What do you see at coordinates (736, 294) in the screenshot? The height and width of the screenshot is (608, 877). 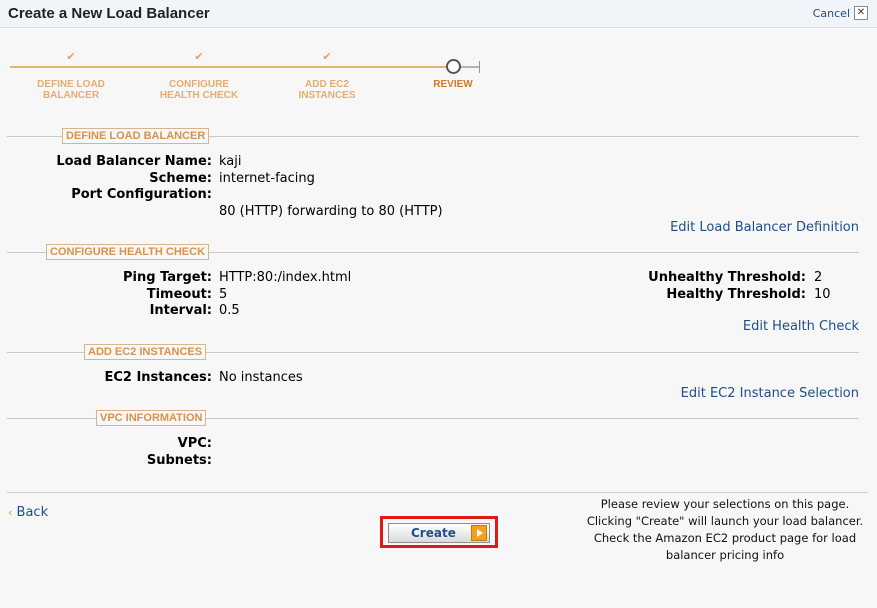 I see `healthy-threshold-label: Healthy Threshold:` at bounding box center [736, 294].